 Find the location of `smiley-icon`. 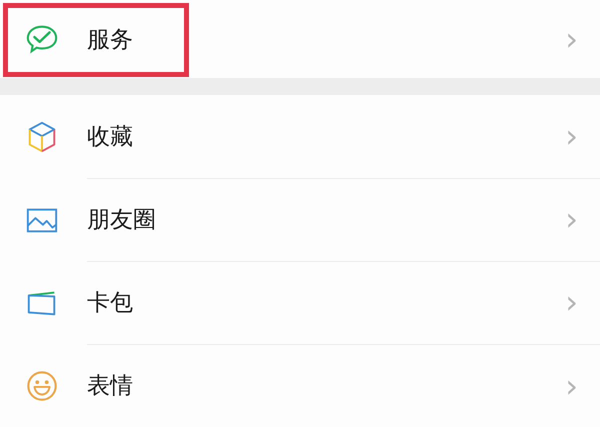

smiley-icon is located at coordinates (42, 385).